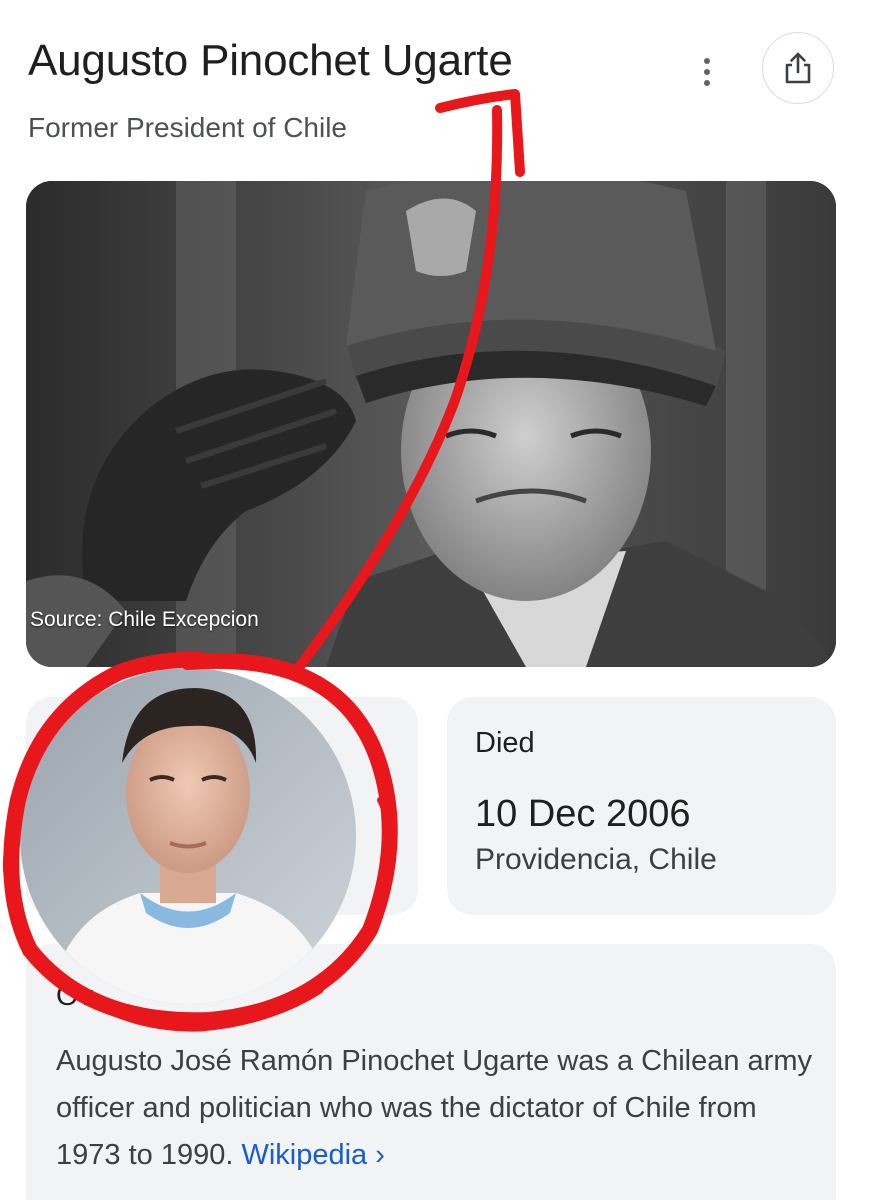  I want to click on overlay-portrait-image, so click(188, 836).